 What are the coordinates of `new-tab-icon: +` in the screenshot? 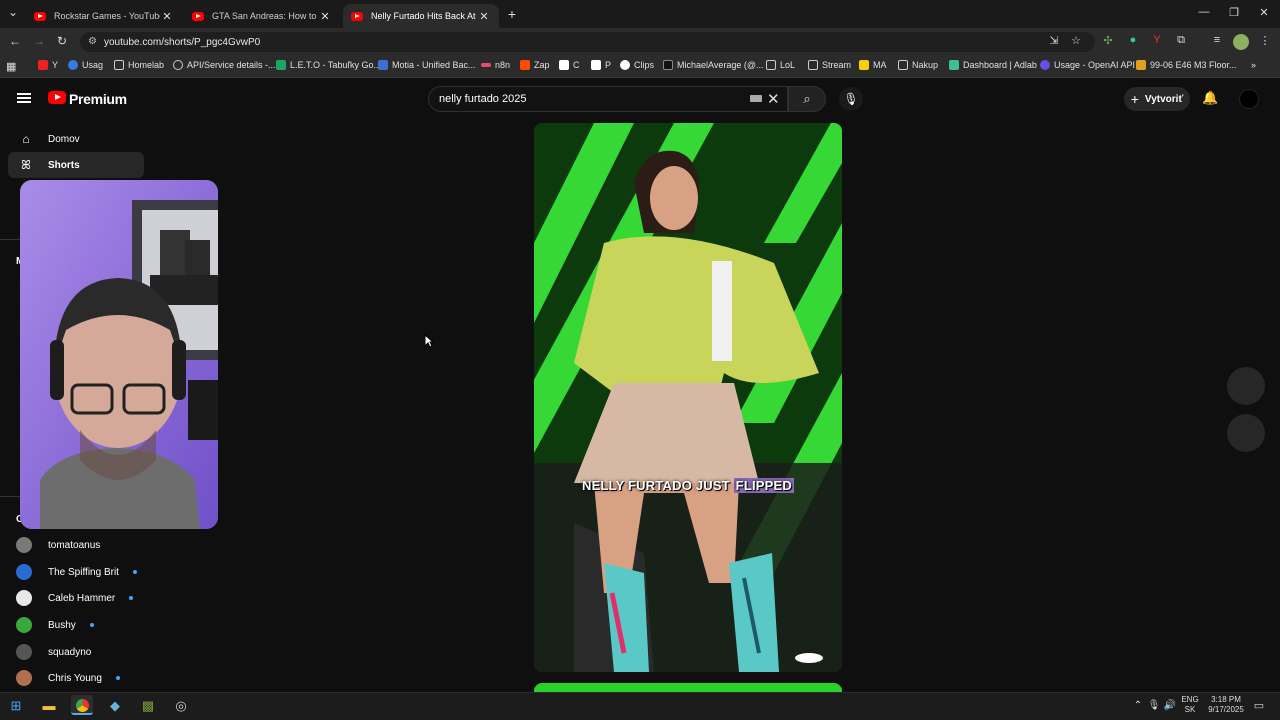 It's located at (512, 14).